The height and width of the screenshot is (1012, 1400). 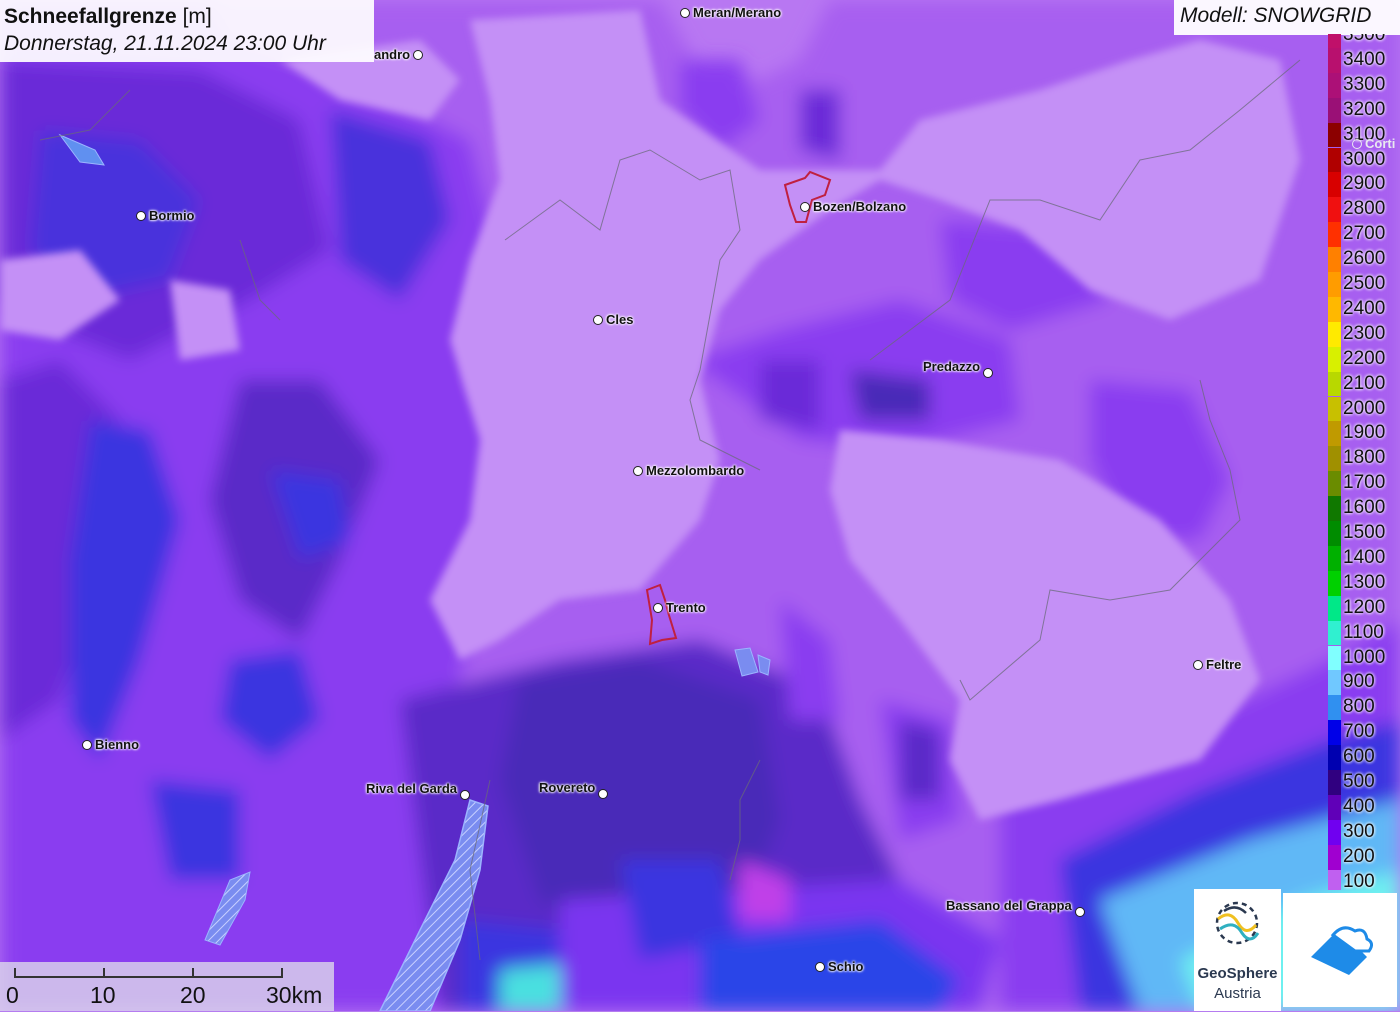 What do you see at coordinates (392, 54) in the screenshot?
I see `city-label: andro` at bounding box center [392, 54].